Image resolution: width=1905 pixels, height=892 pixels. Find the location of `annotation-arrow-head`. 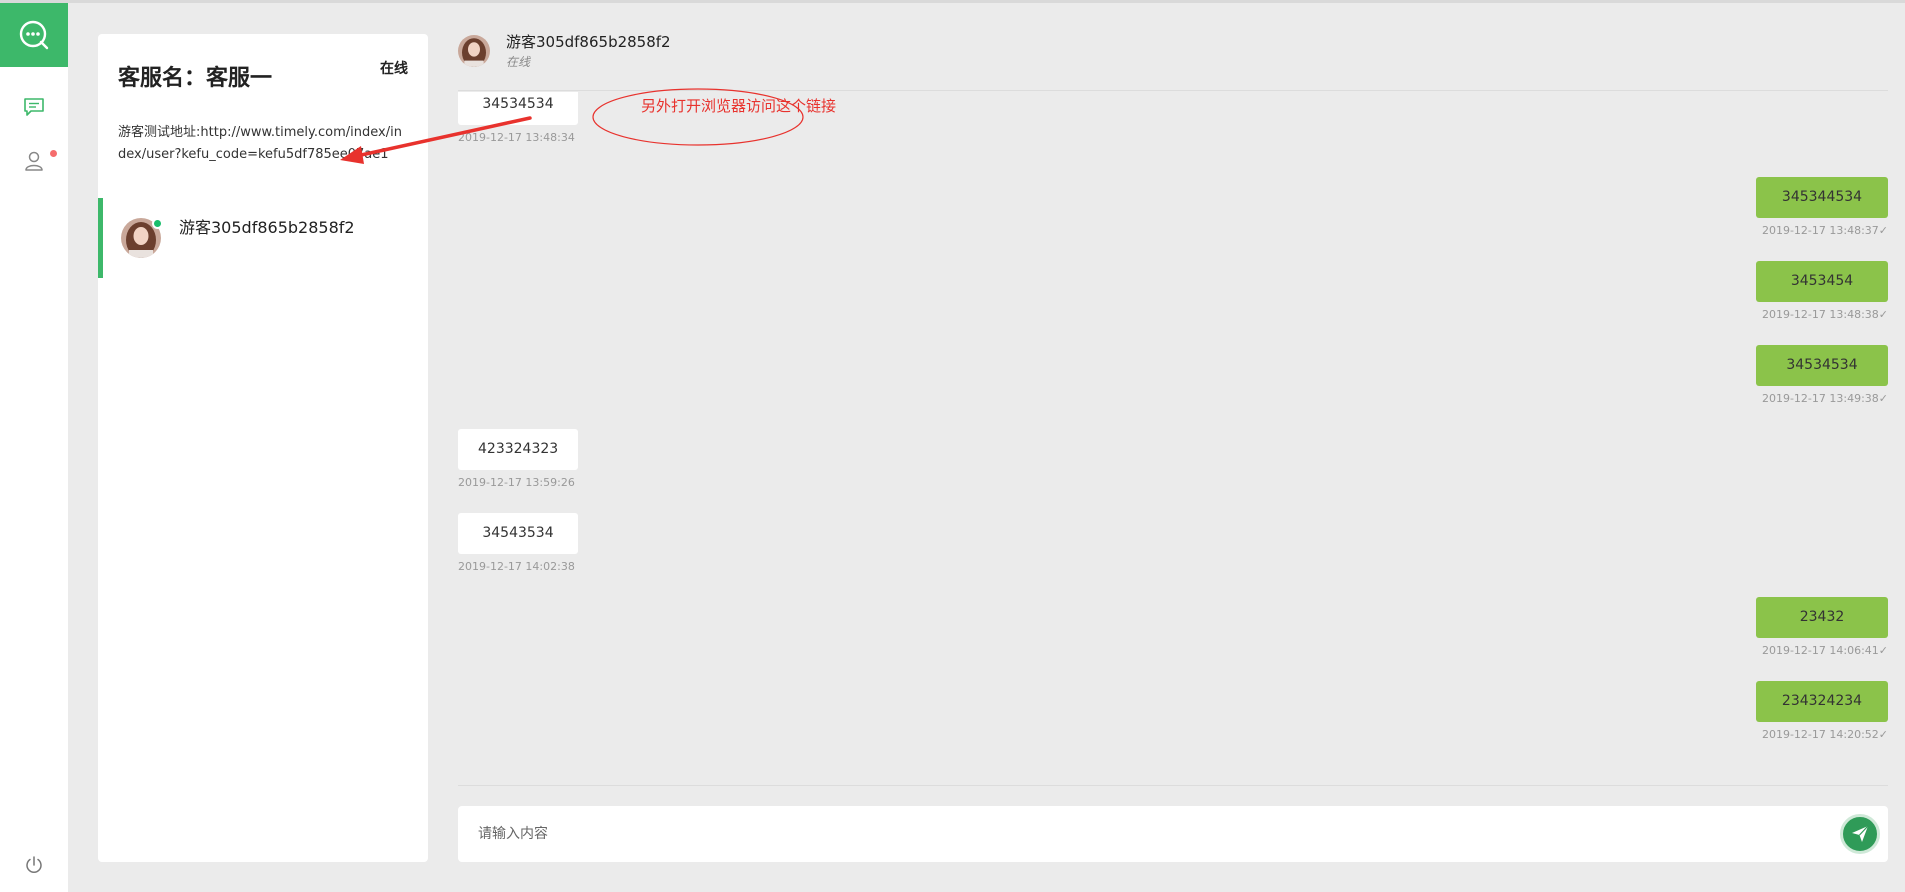

annotation-arrow-head is located at coordinates (352, 155).